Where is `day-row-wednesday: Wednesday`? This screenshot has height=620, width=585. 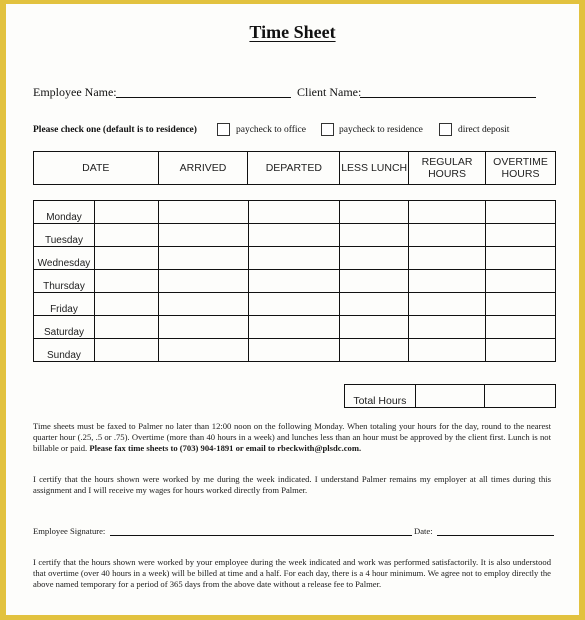
day-row-wednesday: Wednesday is located at coordinates (294, 258).